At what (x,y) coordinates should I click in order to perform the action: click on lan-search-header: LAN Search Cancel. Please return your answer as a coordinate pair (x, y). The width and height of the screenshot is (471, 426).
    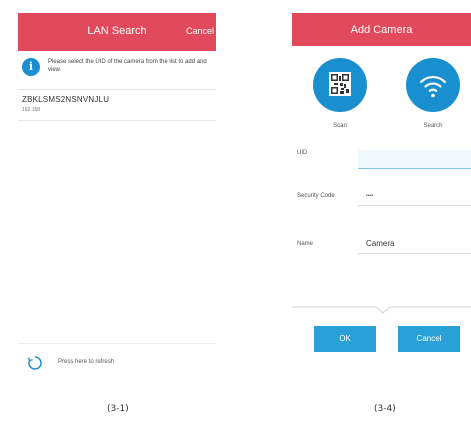
    Looking at the image, I should click on (117, 32).